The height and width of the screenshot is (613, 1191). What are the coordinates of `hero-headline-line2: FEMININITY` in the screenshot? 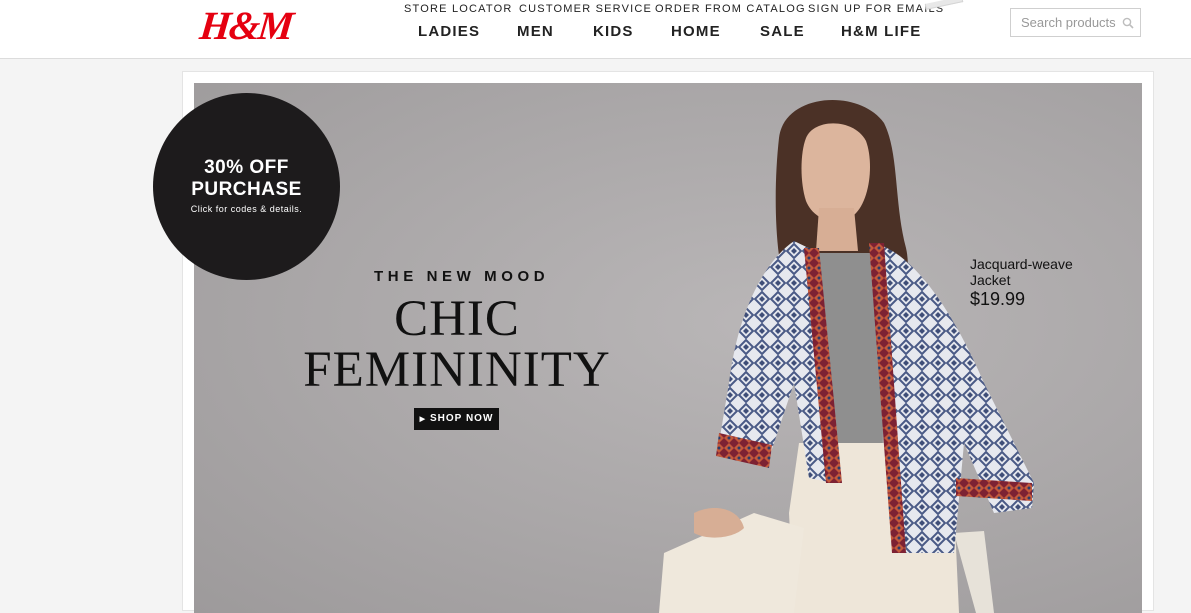 It's located at (457, 370).